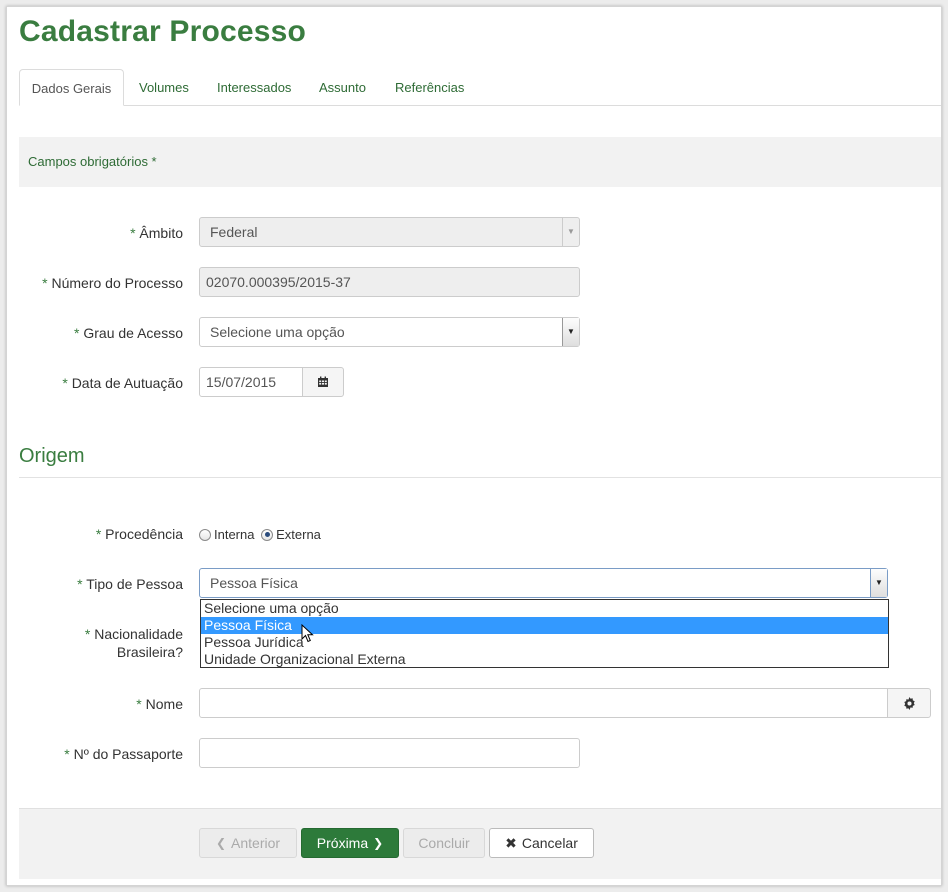 This screenshot has height=892, width=948. I want to click on radio-interna-label: Interna, so click(234, 534).